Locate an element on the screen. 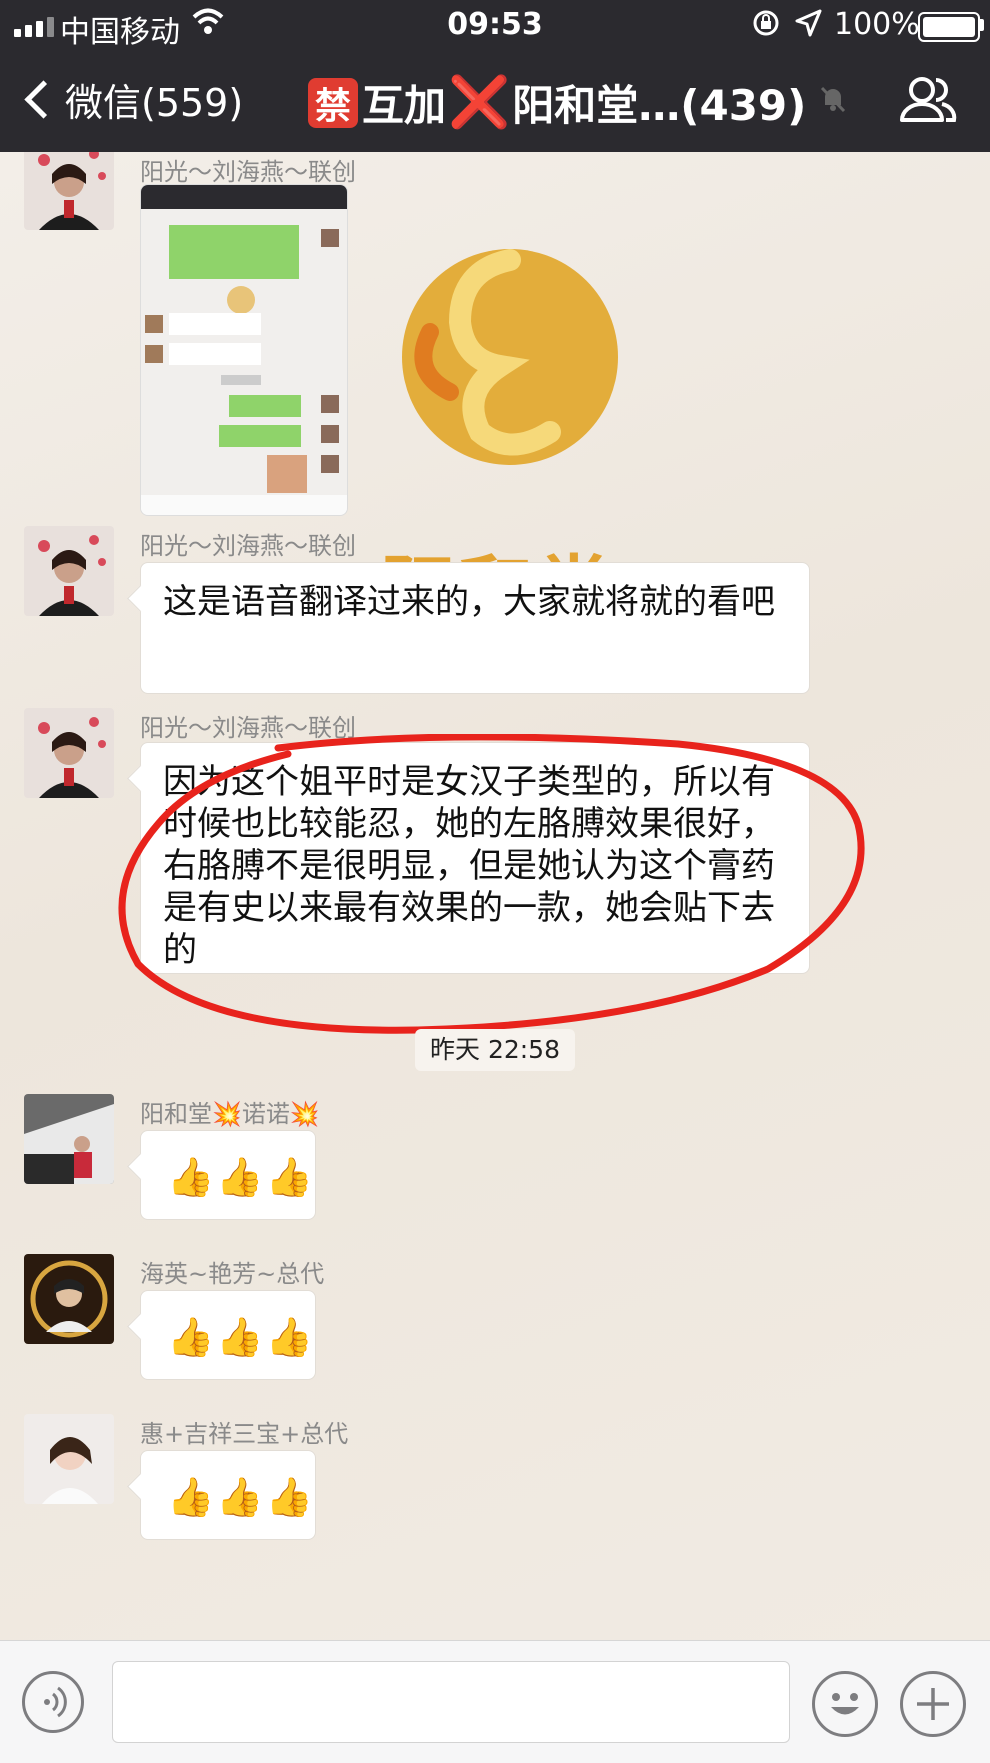  plus-icon is located at coordinates (933, 1704).